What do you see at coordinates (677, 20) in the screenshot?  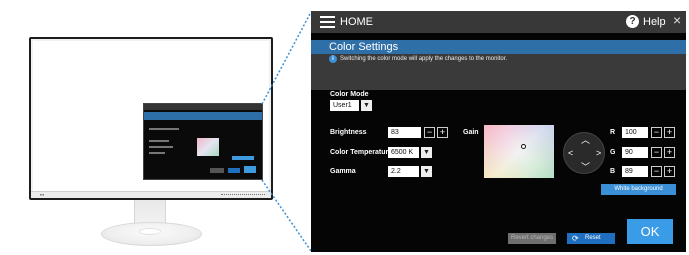 I see `close-icon: ×` at bounding box center [677, 20].